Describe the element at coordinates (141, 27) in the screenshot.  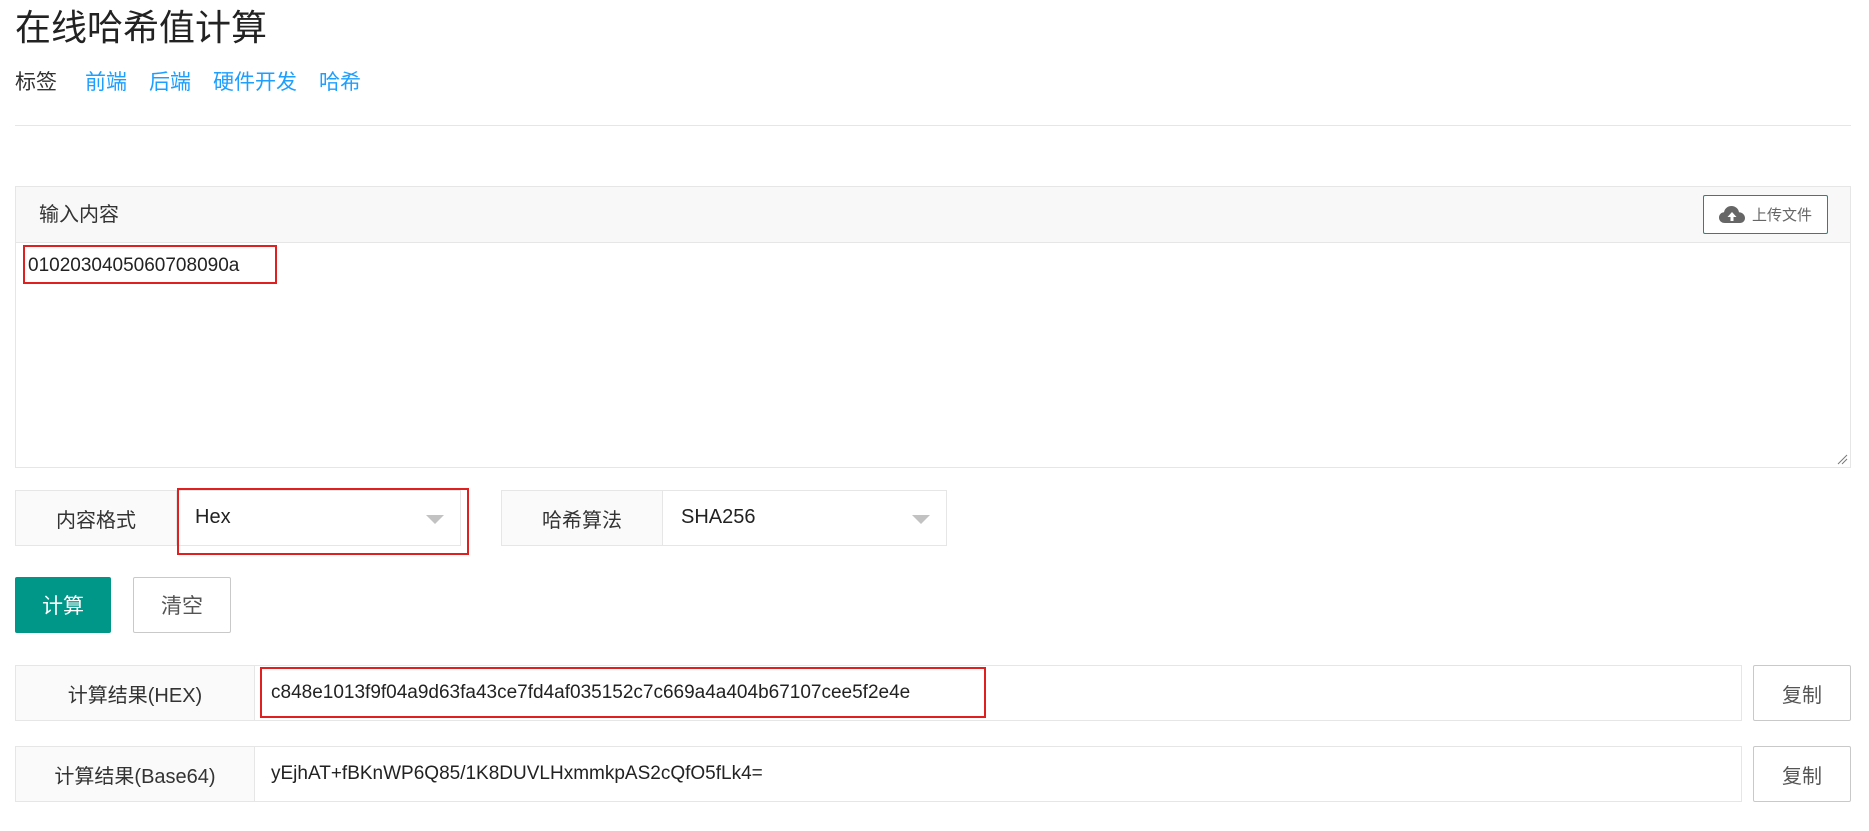
I see `page-title: 在线哈希值计算` at that location.